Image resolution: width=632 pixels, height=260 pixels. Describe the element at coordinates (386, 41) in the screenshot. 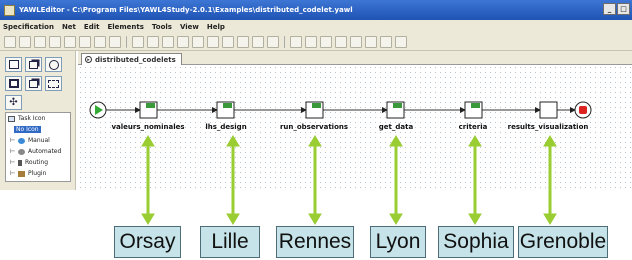

I see `zoom-out-button` at that location.